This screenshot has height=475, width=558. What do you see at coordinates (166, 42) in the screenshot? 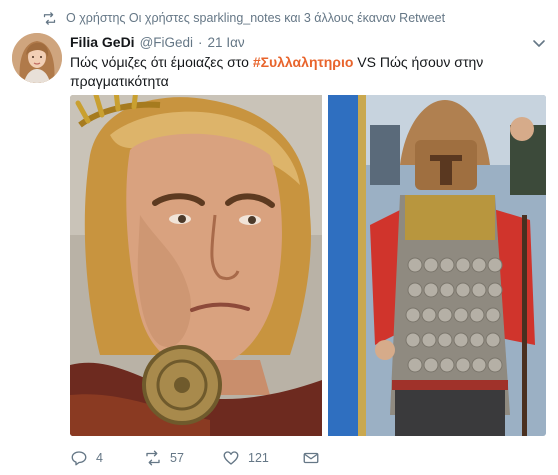
I see `author-handle: @FiGedi` at bounding box center [166, 42].